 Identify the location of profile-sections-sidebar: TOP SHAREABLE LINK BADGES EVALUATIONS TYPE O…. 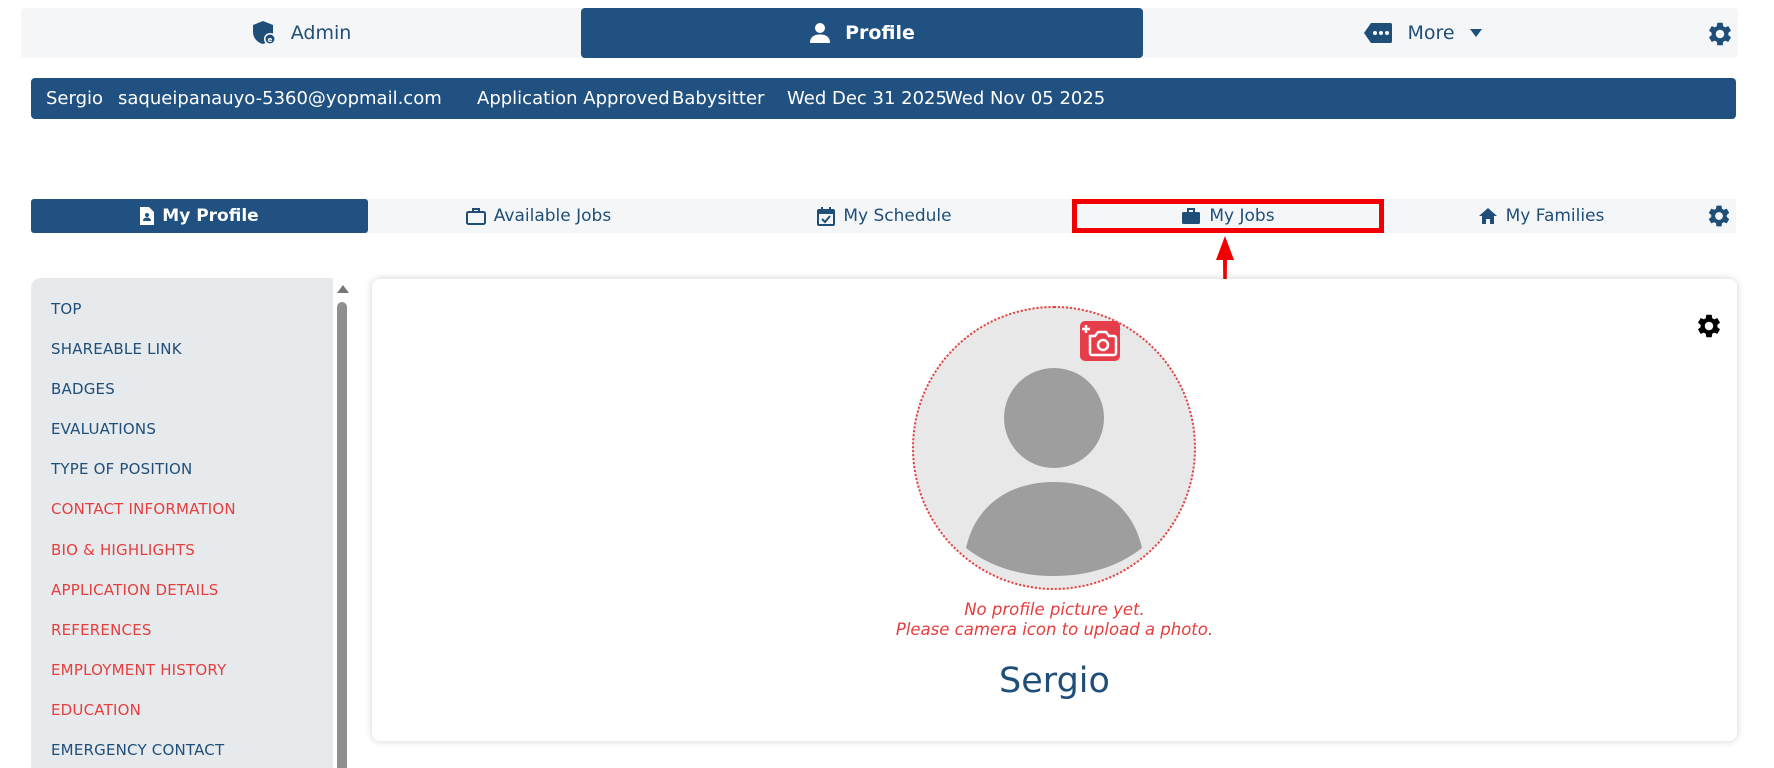
(182, 523).